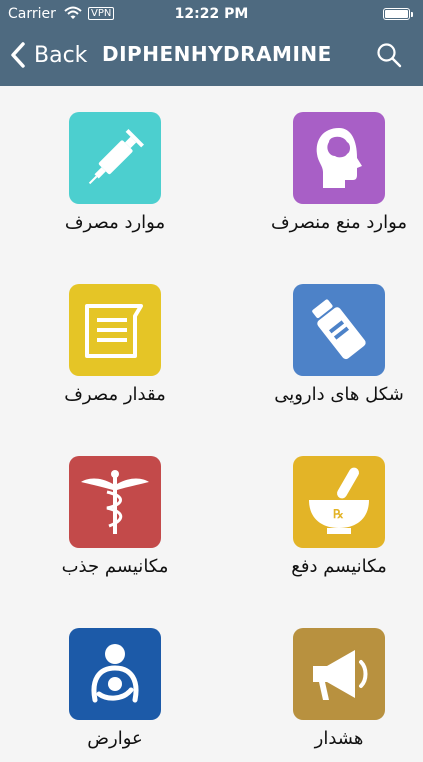 The width and height of the screenshot is (423, 762). What do you see at coordinates (18, 55) in the screenshot?
I see `chevron-left-icon` at bounding box center [18, 55].